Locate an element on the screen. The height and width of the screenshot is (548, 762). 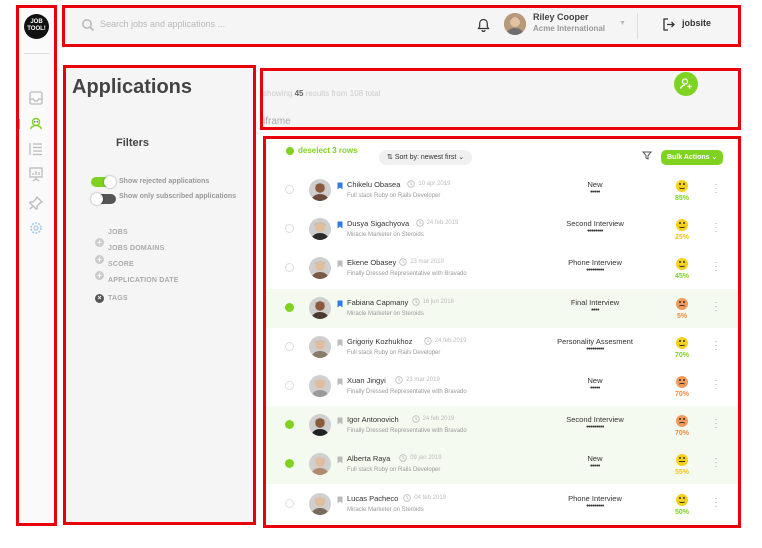
application-date: 24 feb 2019 is located at coordinates (442, 223).